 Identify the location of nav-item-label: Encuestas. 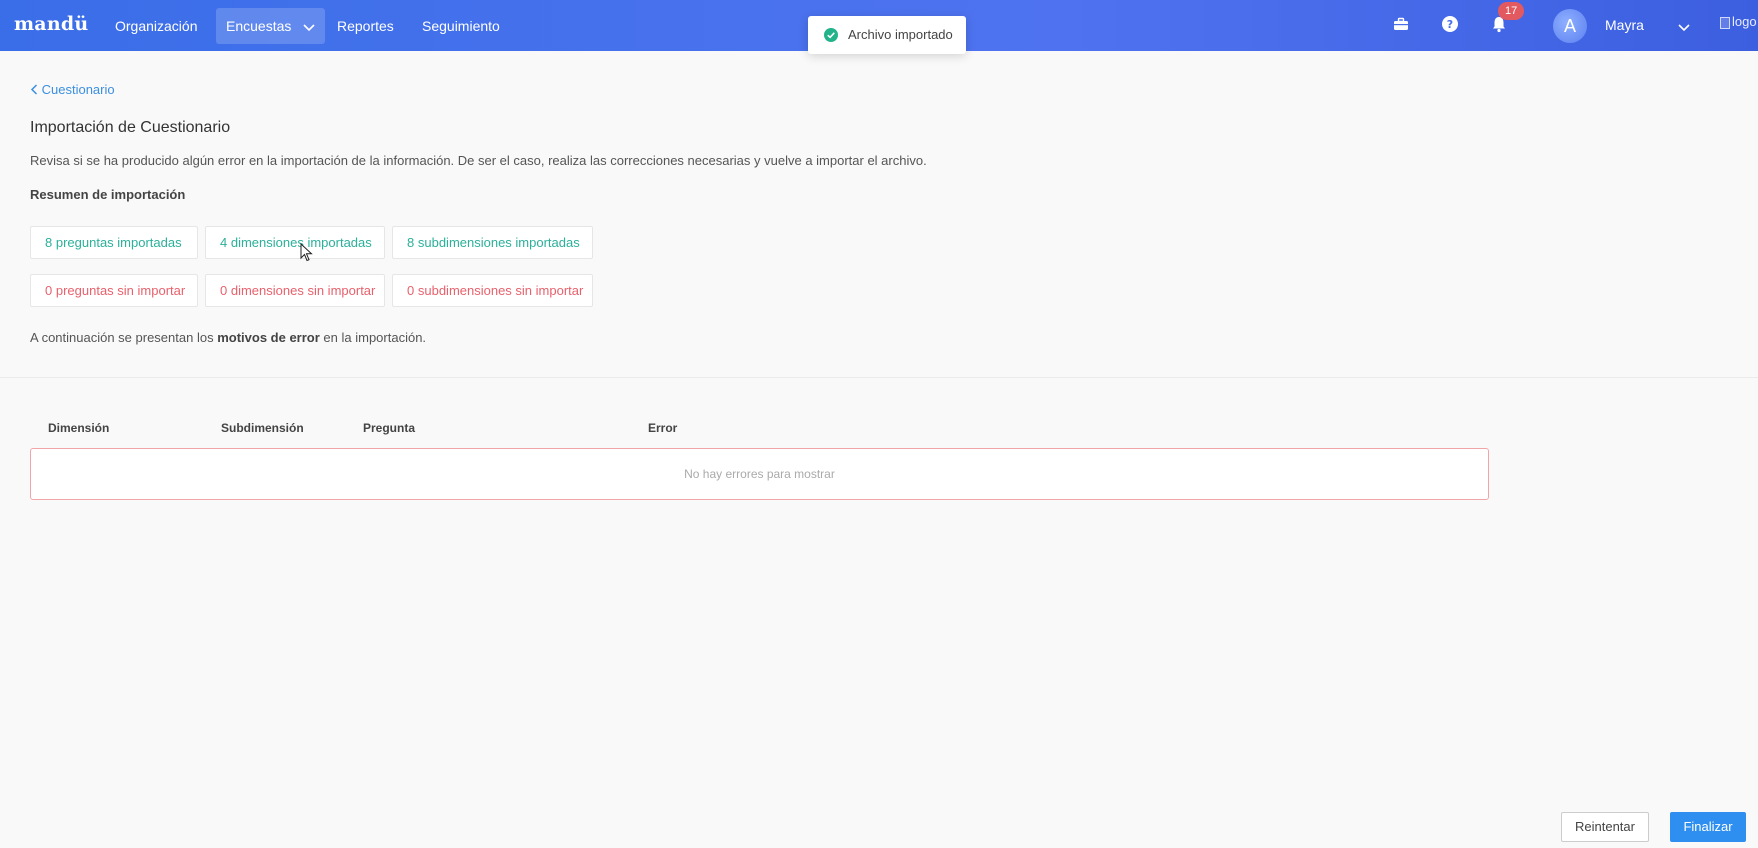
(259, 26).